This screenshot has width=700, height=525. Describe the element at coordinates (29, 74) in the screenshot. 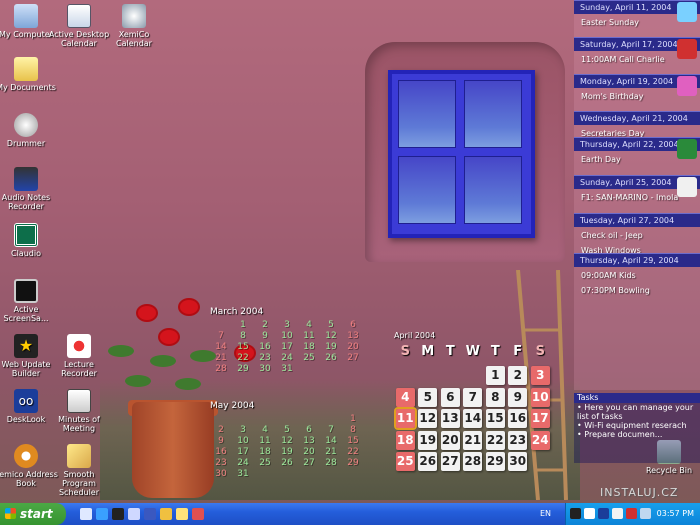

I see `desktop-icon-my-documents: My Documents` at that location.